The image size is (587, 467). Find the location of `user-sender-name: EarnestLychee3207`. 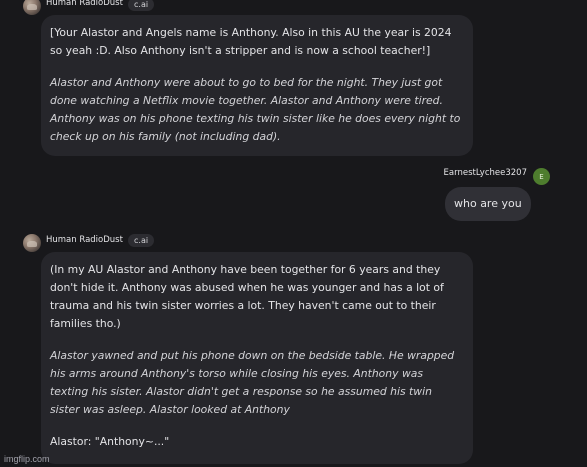

user-sender-name: EarnestLychee3207 is located at coordinates (485, 173).